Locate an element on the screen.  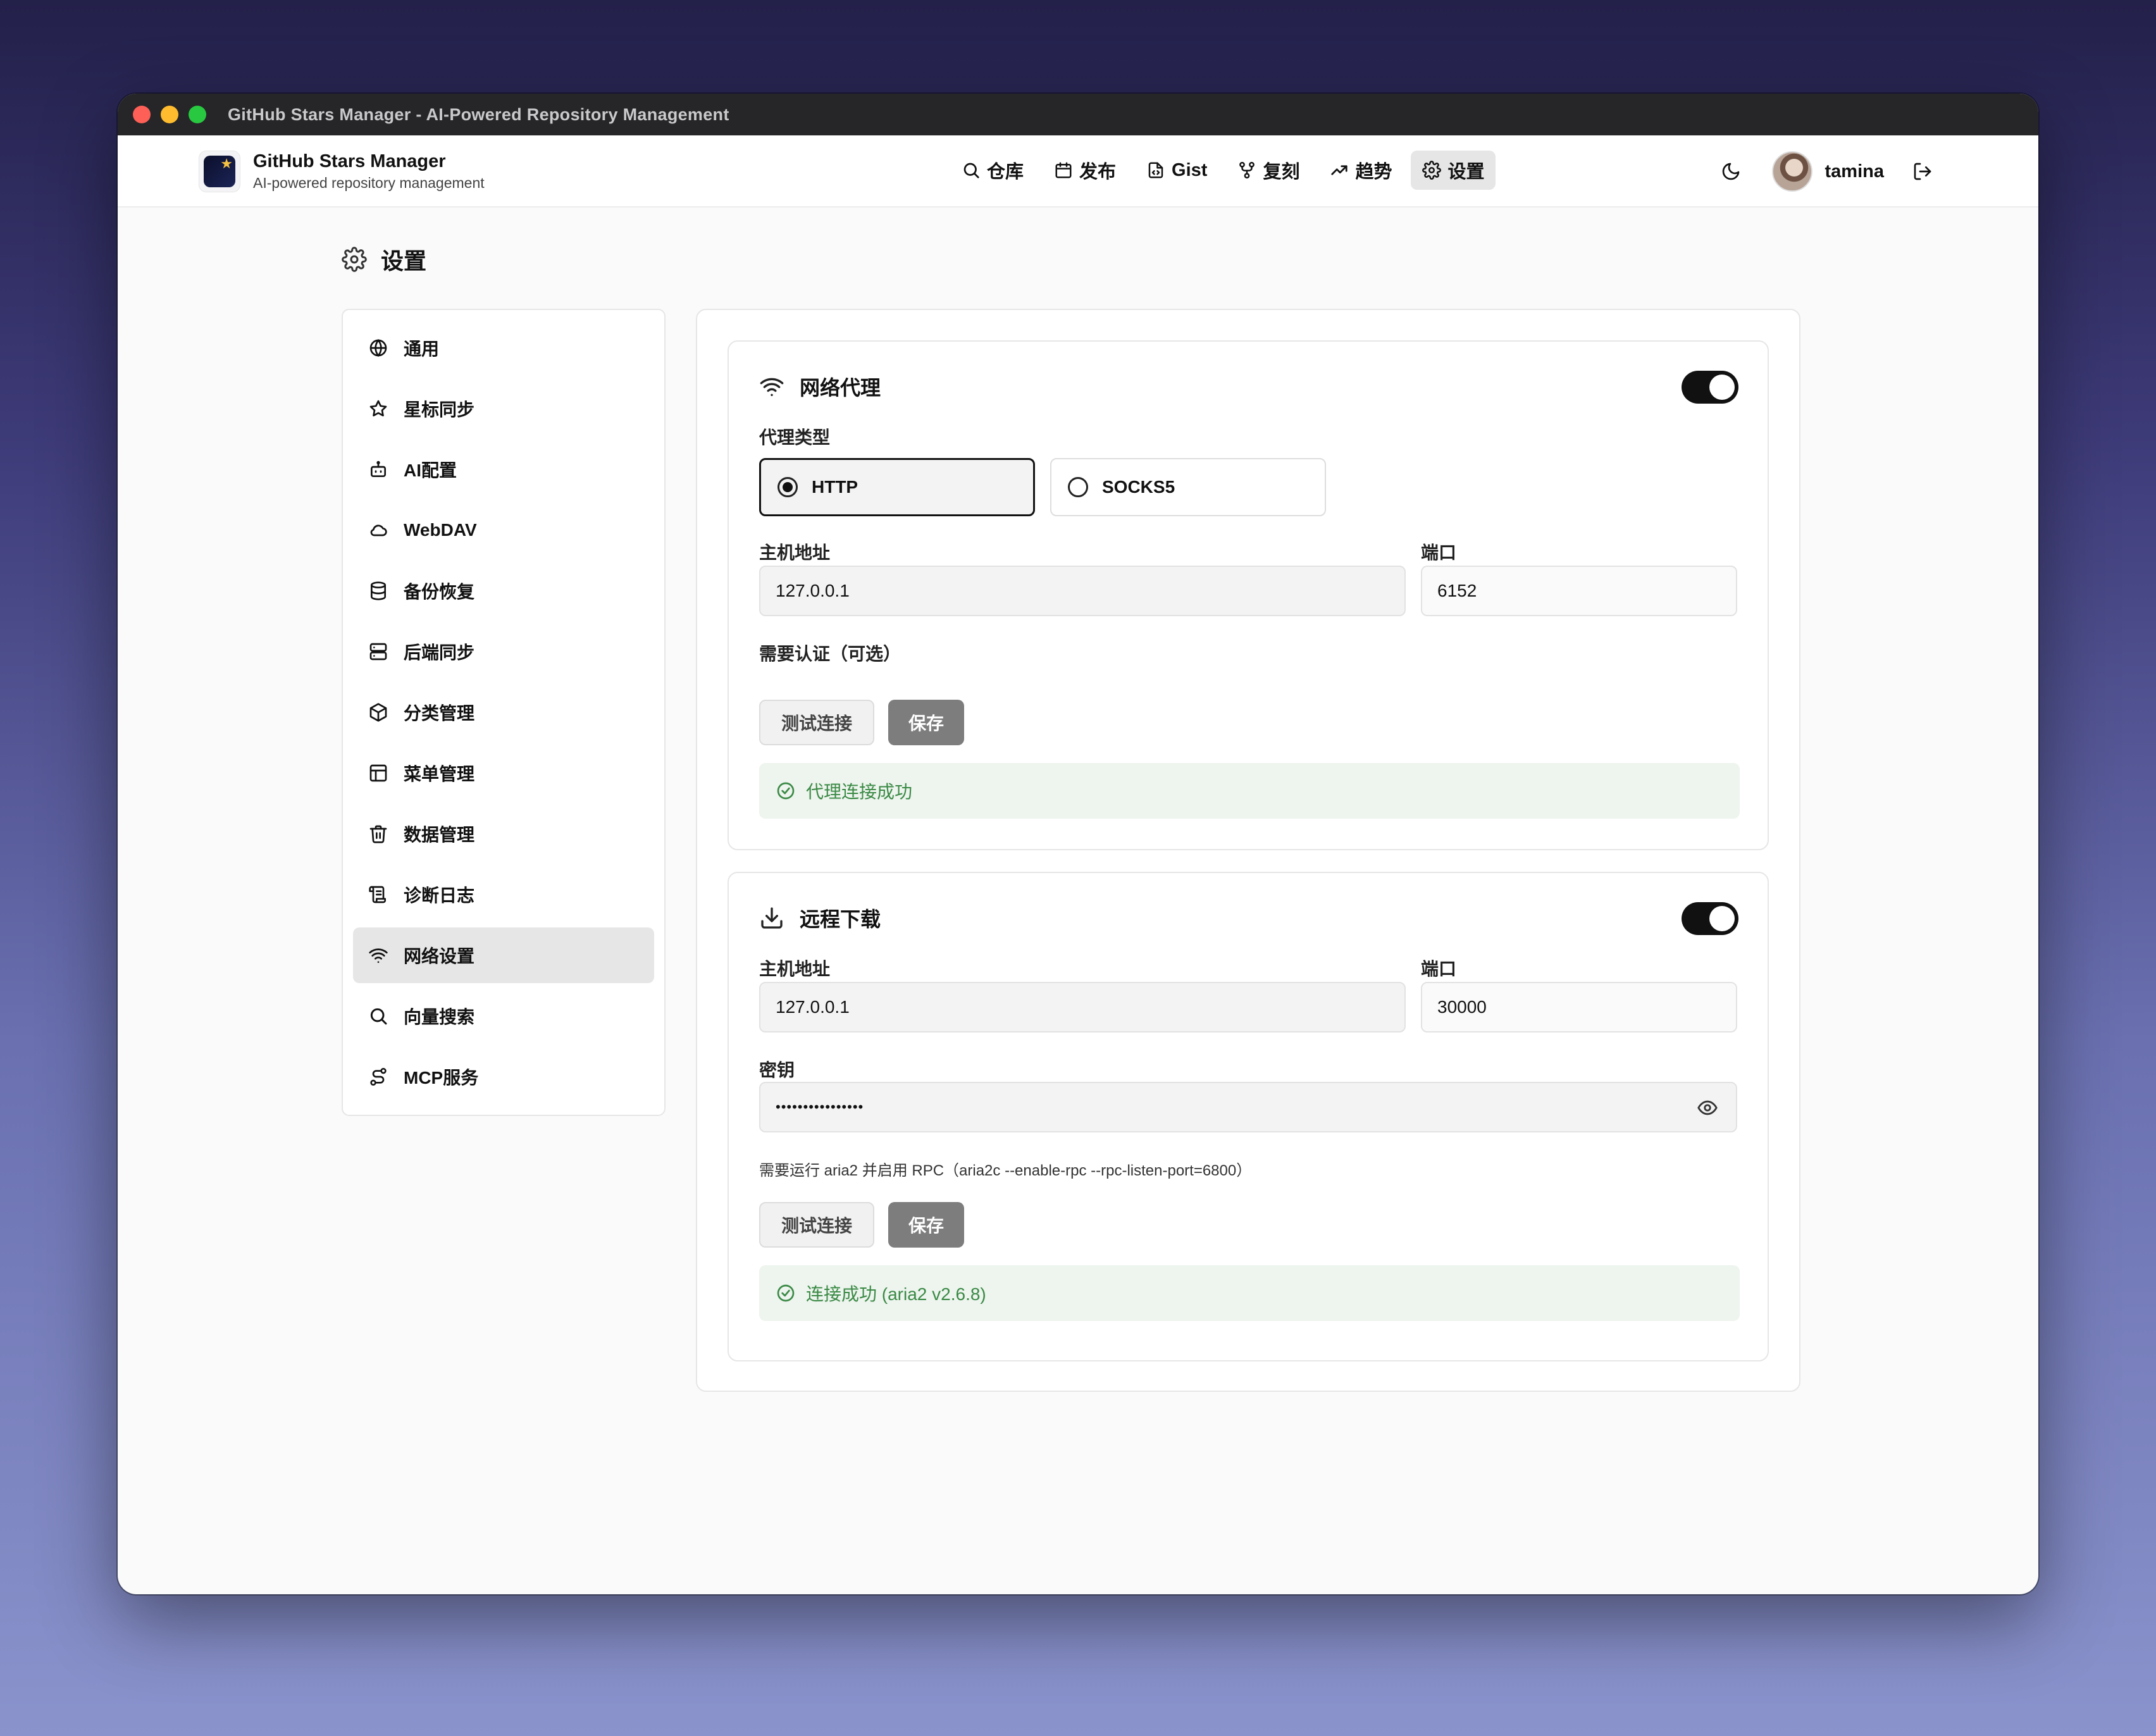
avatar is located at coordinates (1791, 171).